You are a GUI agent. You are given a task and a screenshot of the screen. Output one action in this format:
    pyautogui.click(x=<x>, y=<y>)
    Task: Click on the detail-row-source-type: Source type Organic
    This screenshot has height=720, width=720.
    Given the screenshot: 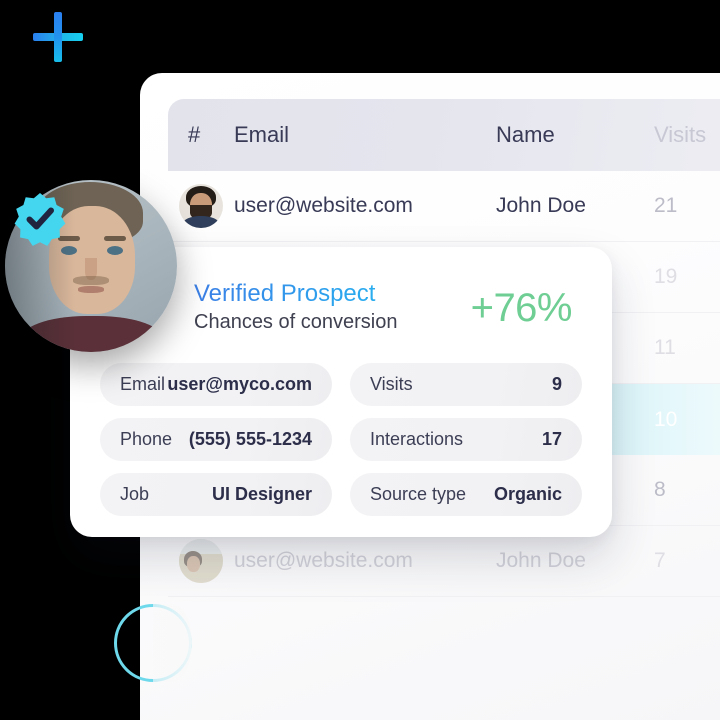 What is the action you would take?
    pyautogui.click(x=466, y=494)
    